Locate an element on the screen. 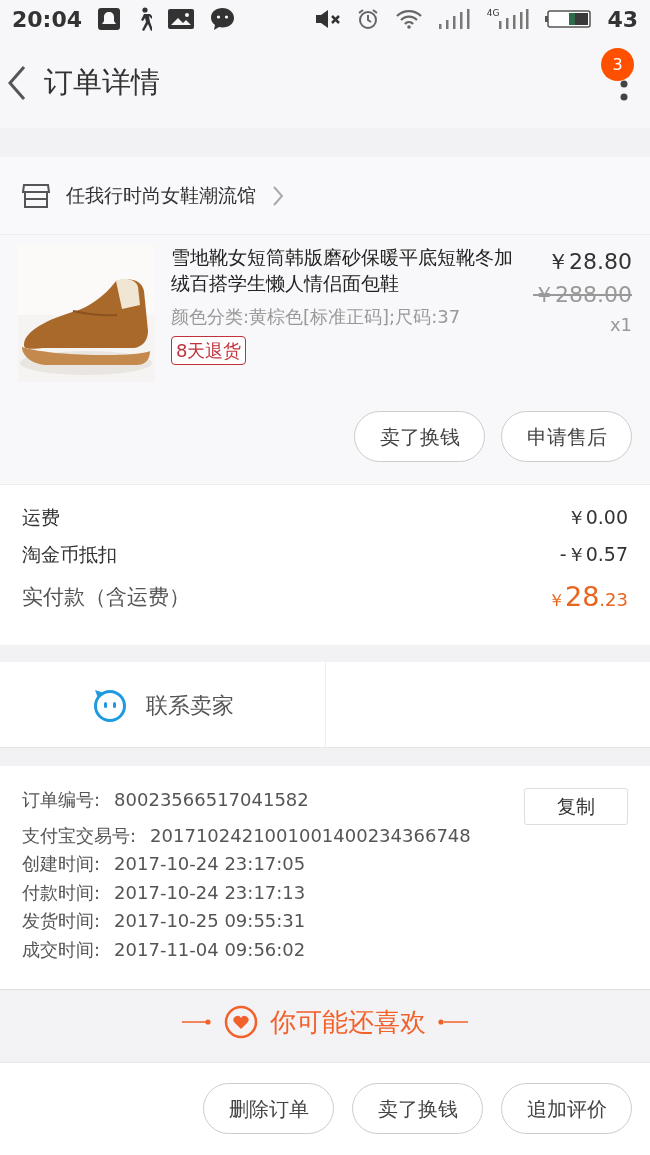  action-button: 追加评价 is located at coordinates (566, 1108).